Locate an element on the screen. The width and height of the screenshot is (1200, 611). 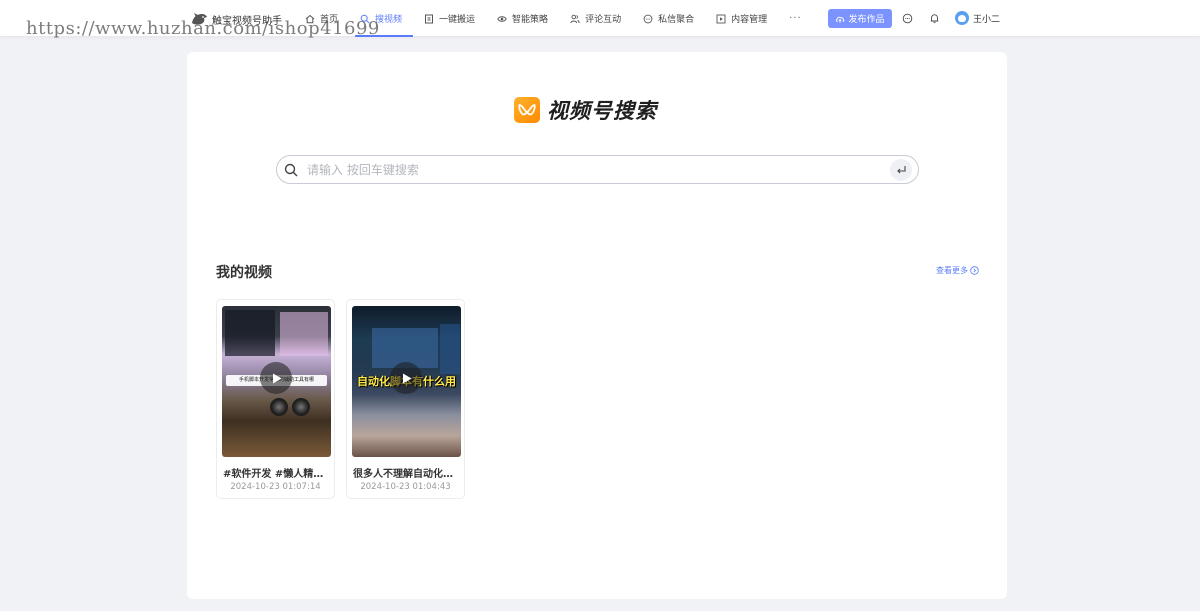
message-icon is located at coordinates (648, 18).